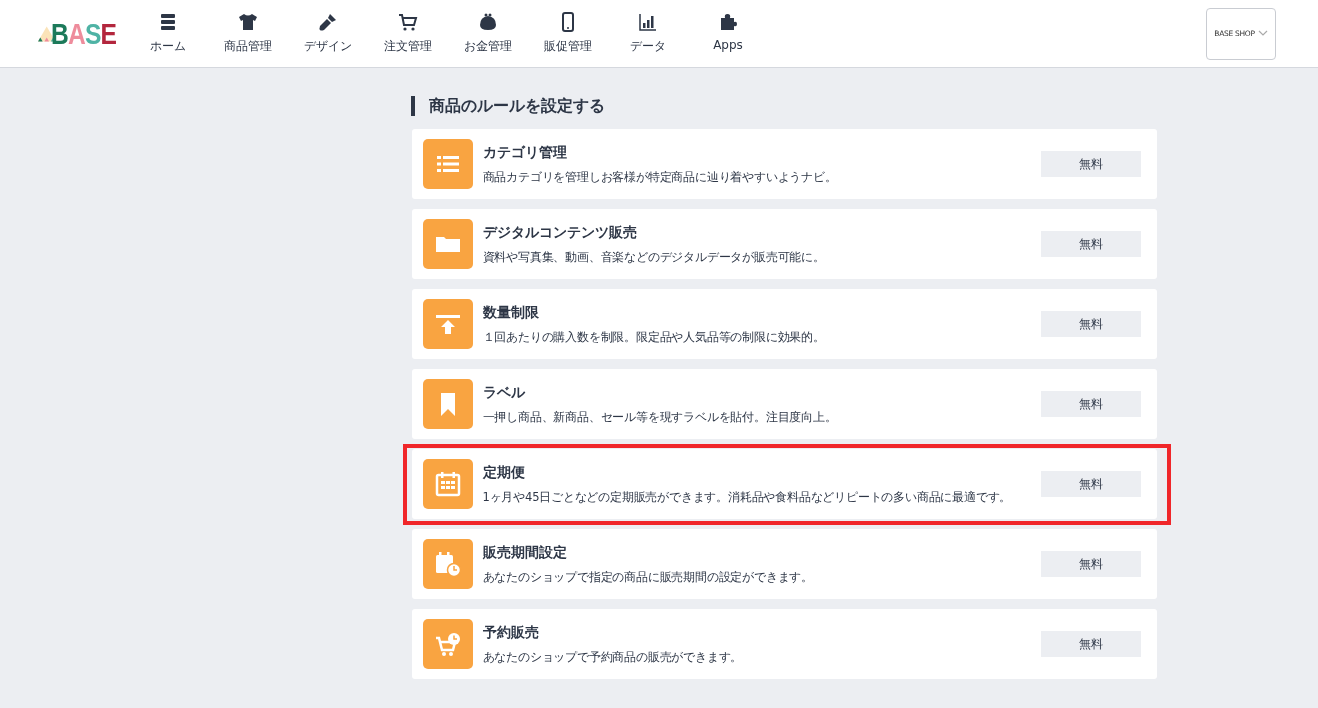  Describe the element at coordinates (248, 33) in the screenshot. I see `nav-item: 商品管理` at that location.